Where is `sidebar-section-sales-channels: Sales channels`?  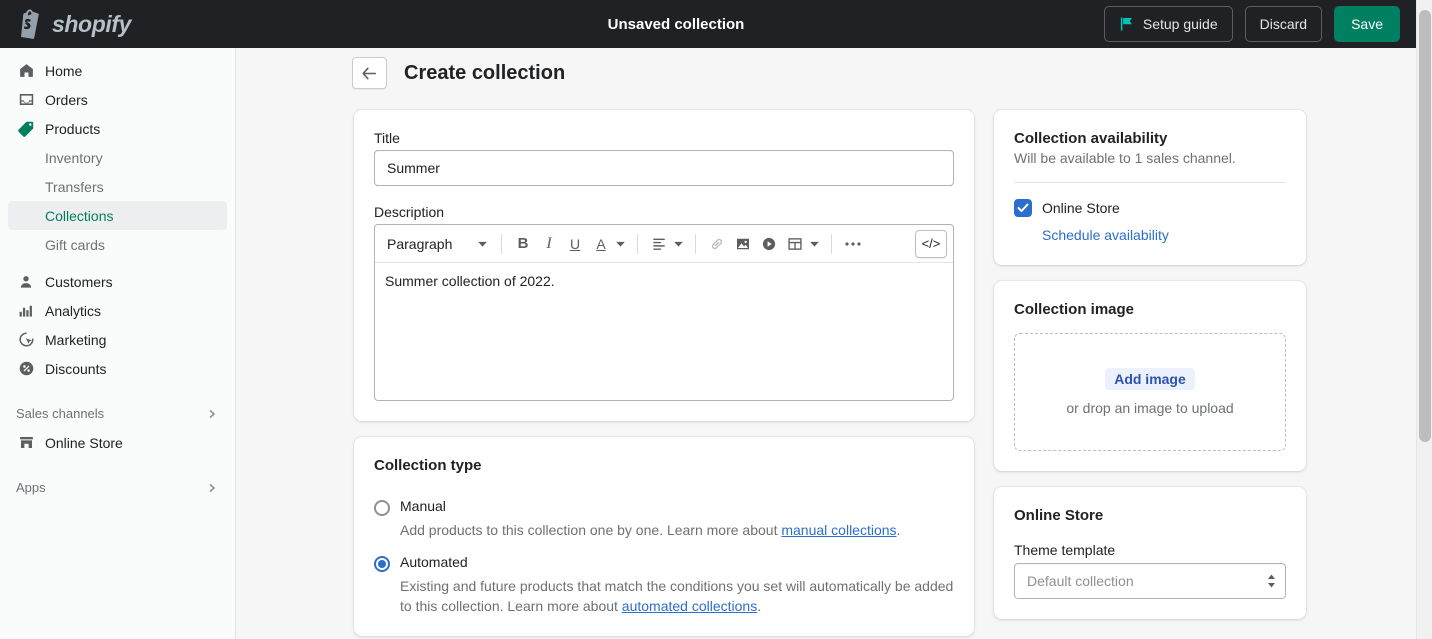
sidebar-section-sales-channels: Sales channels is located at coordinates (117, 413).